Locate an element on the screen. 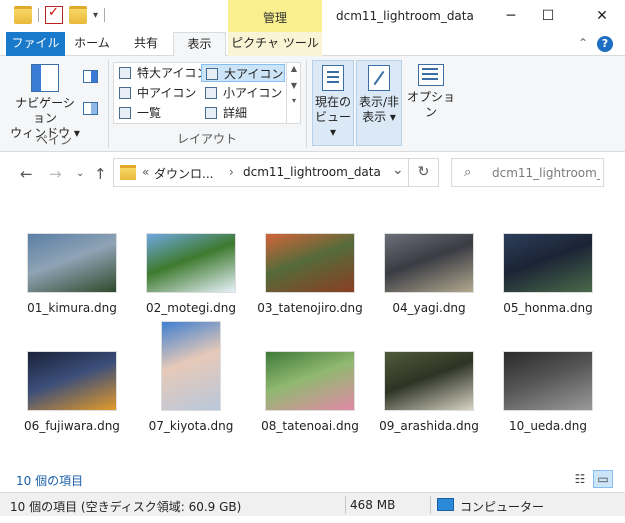  scroll-up-icon: ▲ is located at coordinates (294, 68).